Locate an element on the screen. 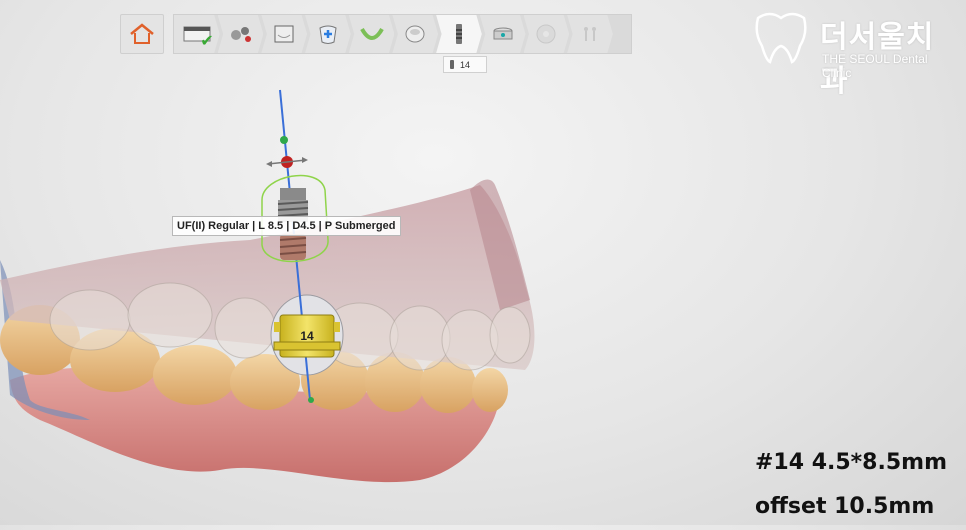 The height and width of the screenshot is (530, 966). step-align-tools is located at coordinates (240, 34).